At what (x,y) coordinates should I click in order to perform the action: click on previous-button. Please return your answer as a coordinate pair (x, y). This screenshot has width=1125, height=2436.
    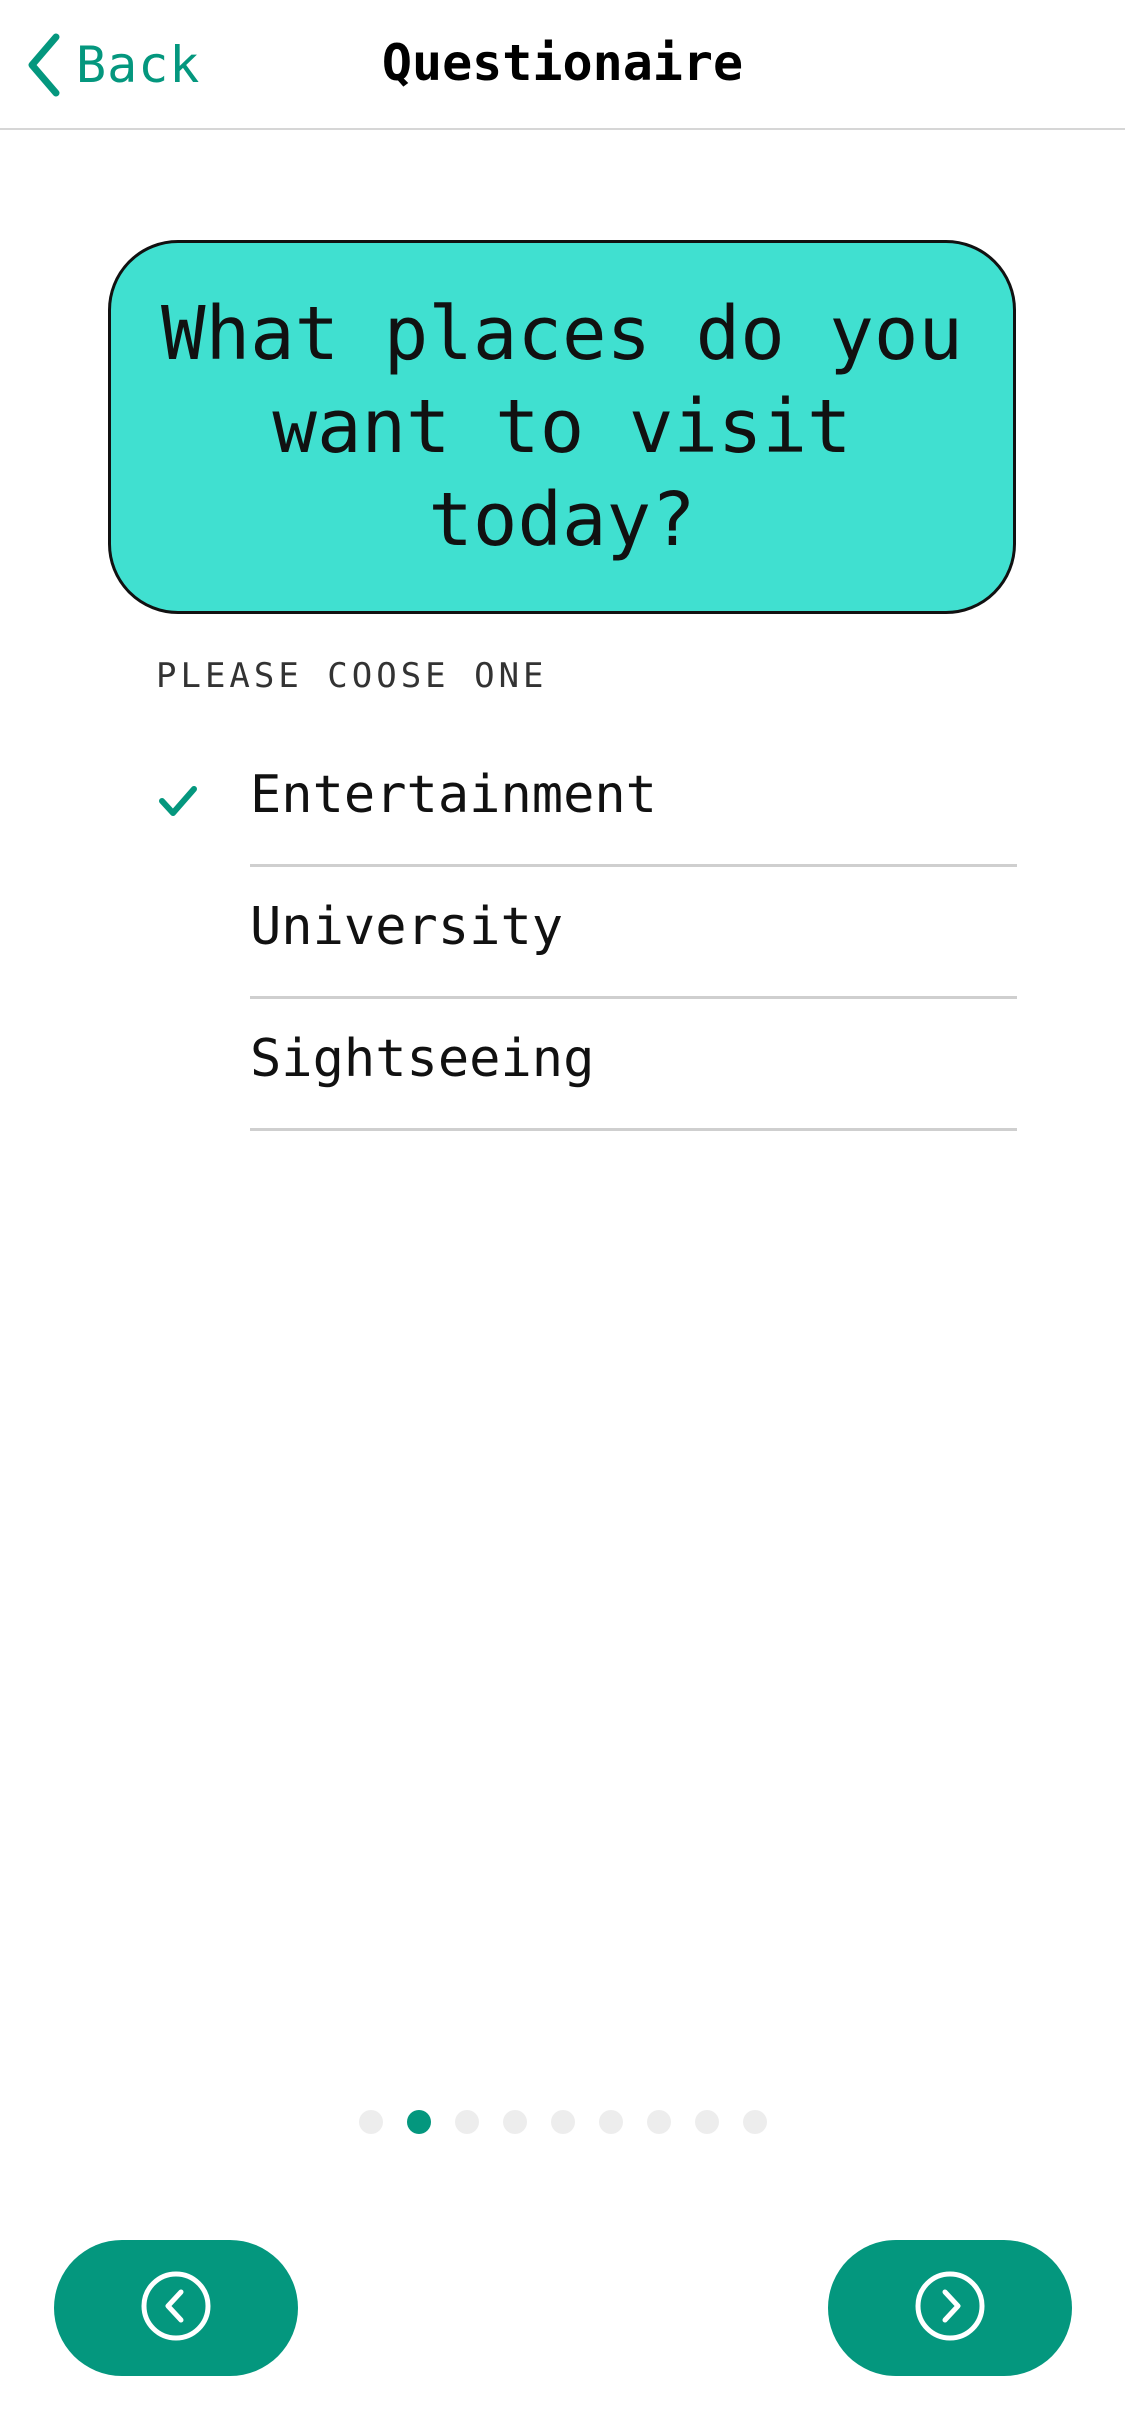
    Looking at the image, I should click on (176, 2308).